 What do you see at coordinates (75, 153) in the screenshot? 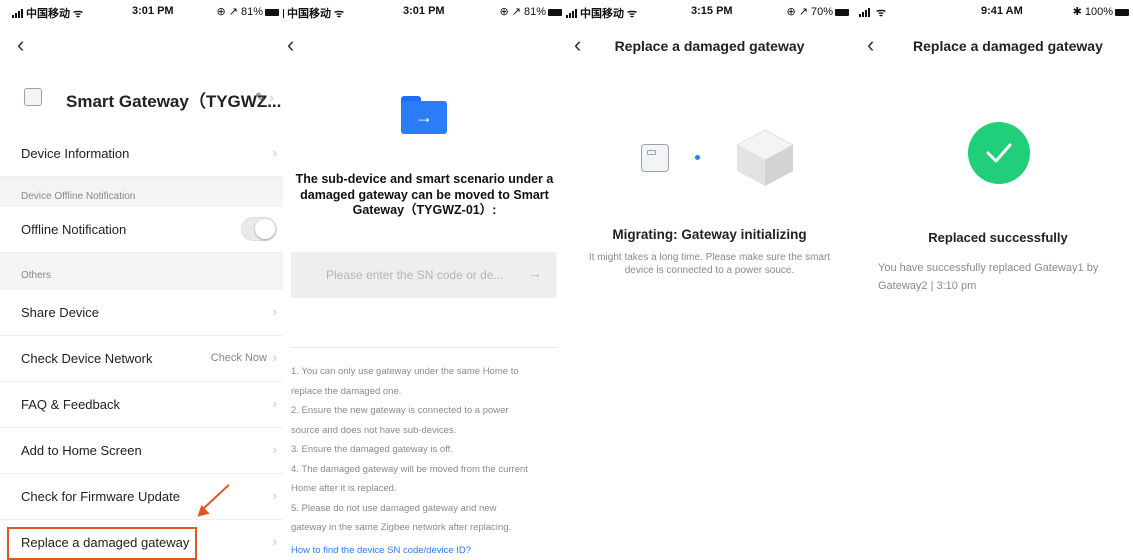
I see `row-label: Device Information` at bounding box center [75, 153].